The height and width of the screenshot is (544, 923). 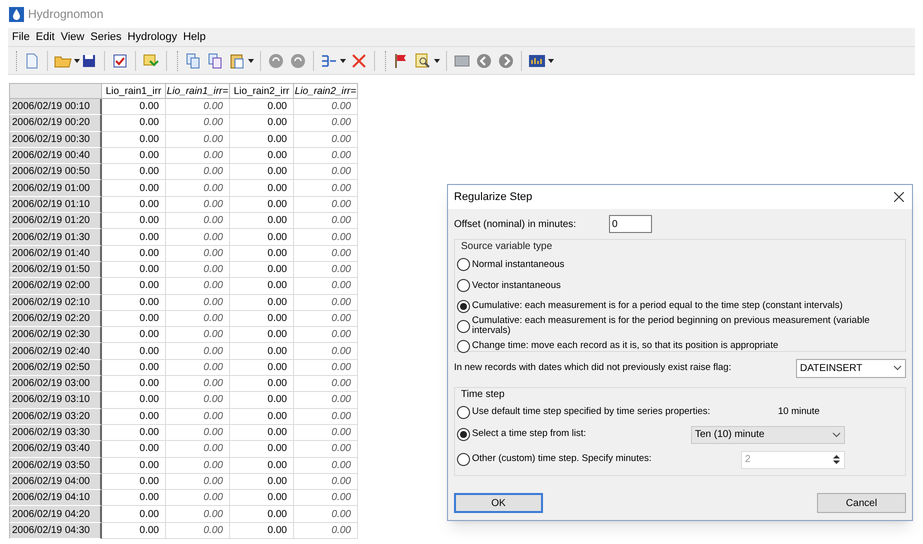 What do you see at coordinates (55, 368) in the screenshot?
I see `row-header: 2006/02/19 02:50` at bounding box center [55, 368].